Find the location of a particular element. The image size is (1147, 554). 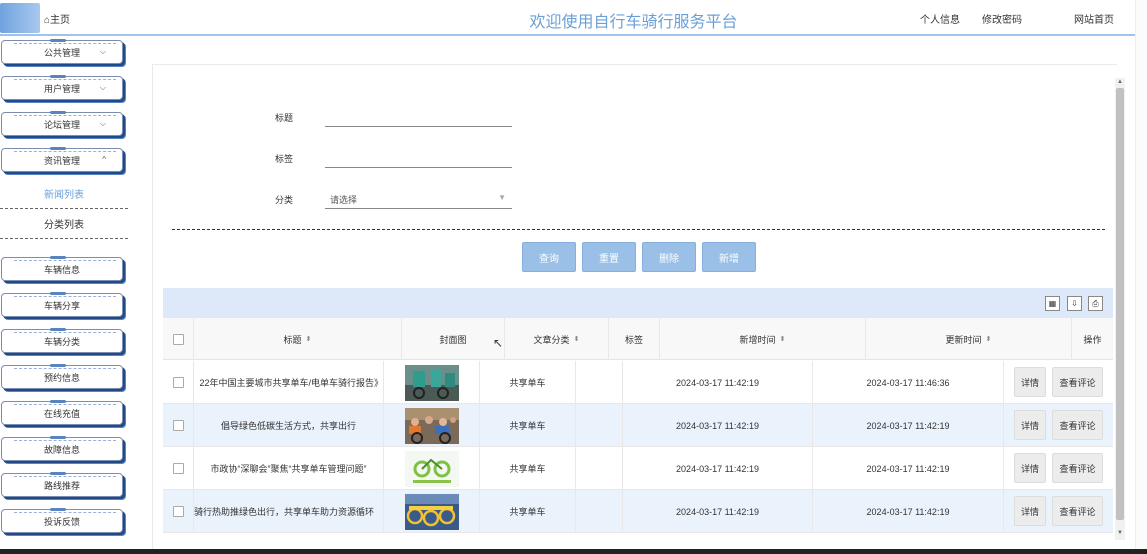

submenu-category-list: 分类列表 is located at coordinates (64, 224).